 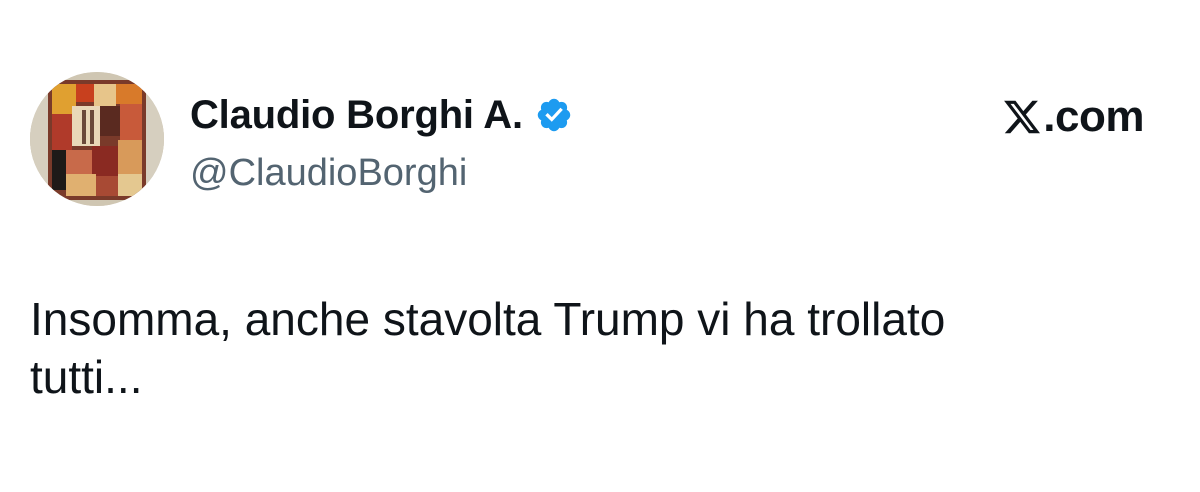 I want to click on brand-watermark: .com, so click(x=1073, y=117).